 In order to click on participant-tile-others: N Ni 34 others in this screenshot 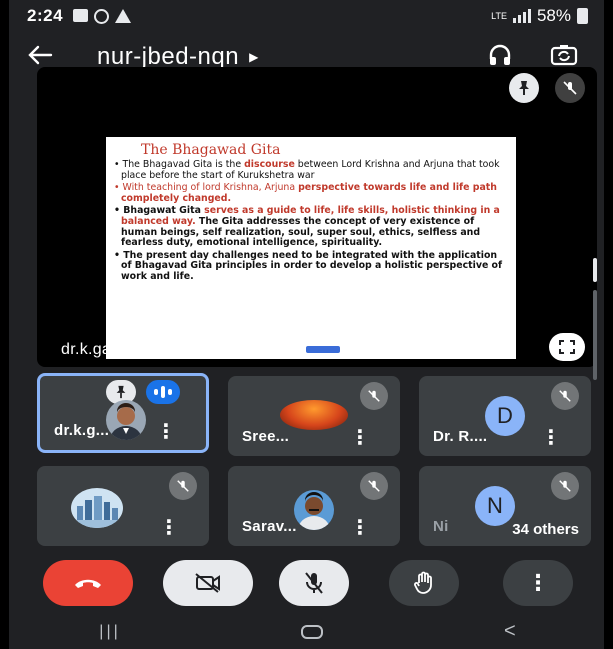, I will do `click(505, 506)`.